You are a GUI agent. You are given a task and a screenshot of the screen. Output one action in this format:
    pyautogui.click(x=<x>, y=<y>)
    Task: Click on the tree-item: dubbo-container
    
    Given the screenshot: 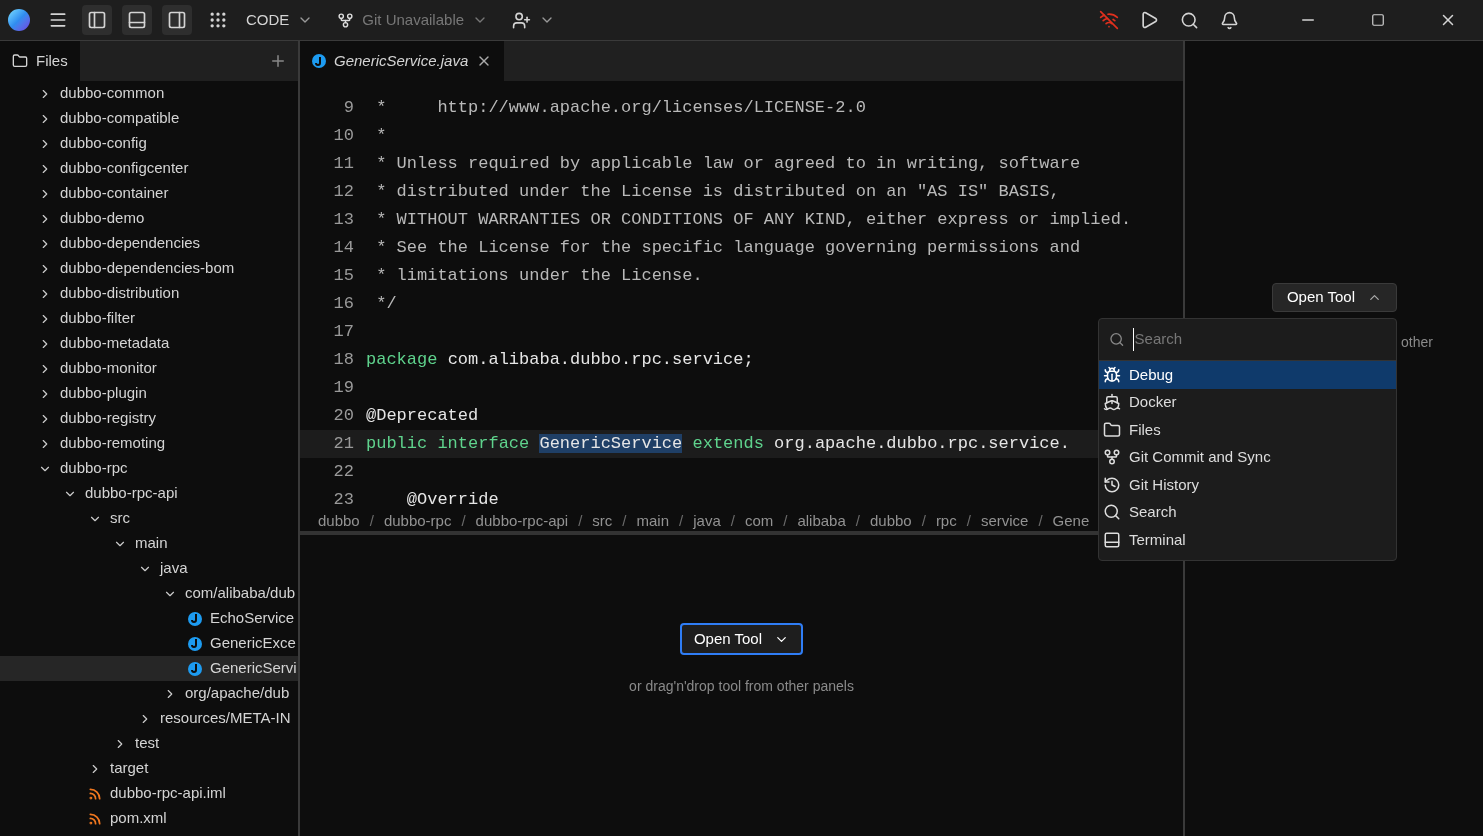 What is the action you would take?
    pyautogui.click(x=149, y=193)
    